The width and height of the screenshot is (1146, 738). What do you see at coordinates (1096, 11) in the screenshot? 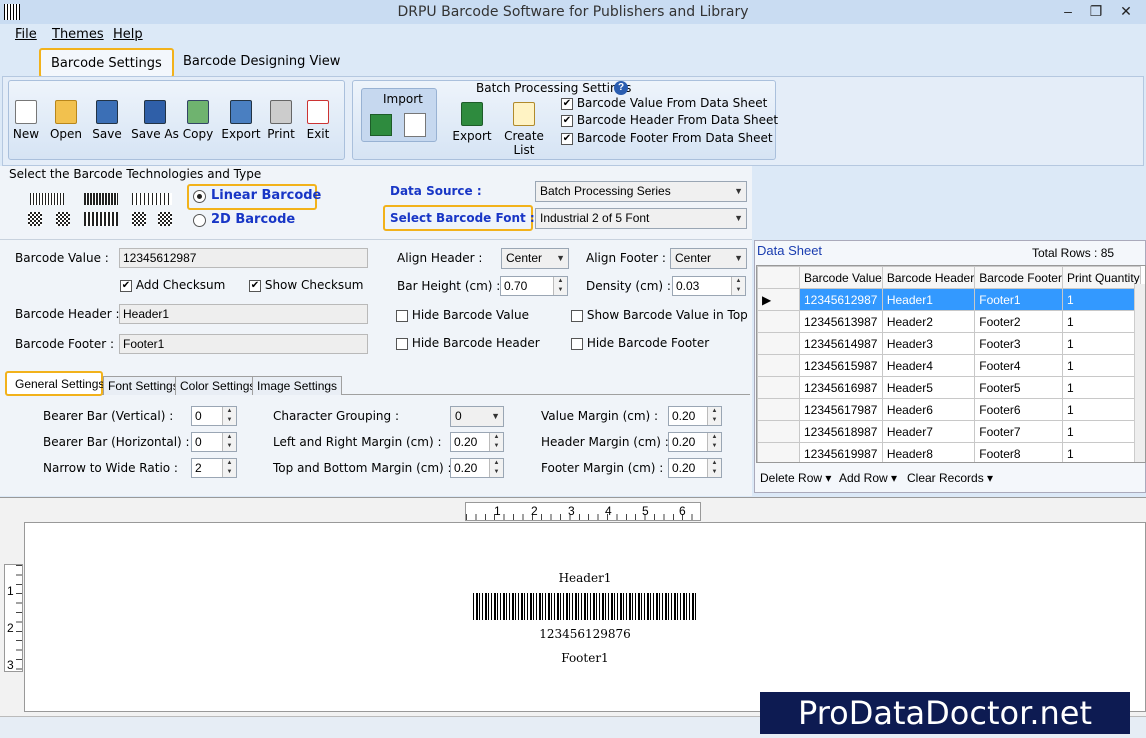
I see `maximize-button: ❐` at bounding box center [1096, 11].